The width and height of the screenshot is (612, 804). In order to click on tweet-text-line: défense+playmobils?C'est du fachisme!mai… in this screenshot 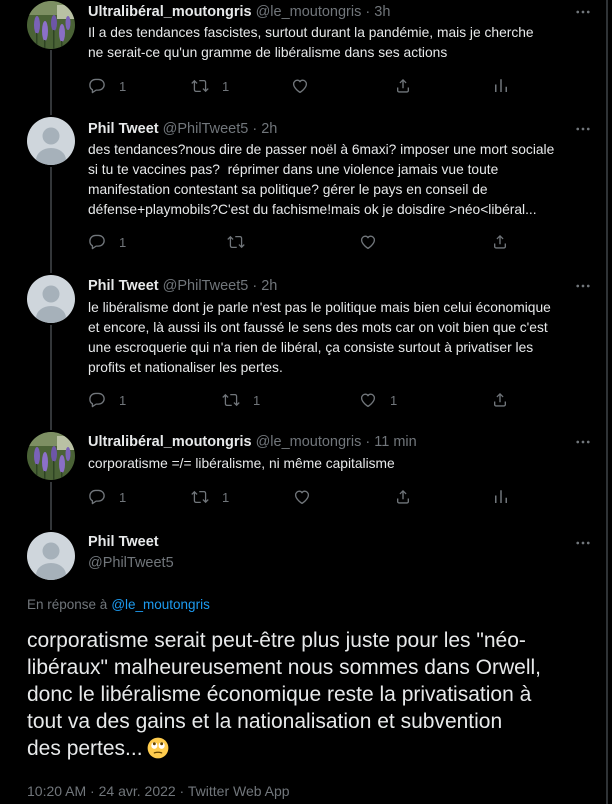, I will do `click(312, 209)`.